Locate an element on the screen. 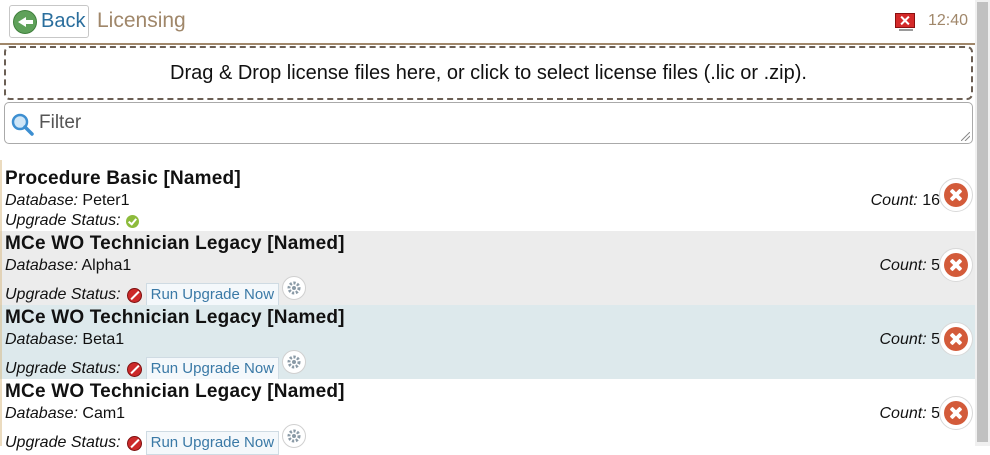 The width and height of the screenshot is (990, 455). license-database: Database: Peter1 is located at coordinates (67, 200).